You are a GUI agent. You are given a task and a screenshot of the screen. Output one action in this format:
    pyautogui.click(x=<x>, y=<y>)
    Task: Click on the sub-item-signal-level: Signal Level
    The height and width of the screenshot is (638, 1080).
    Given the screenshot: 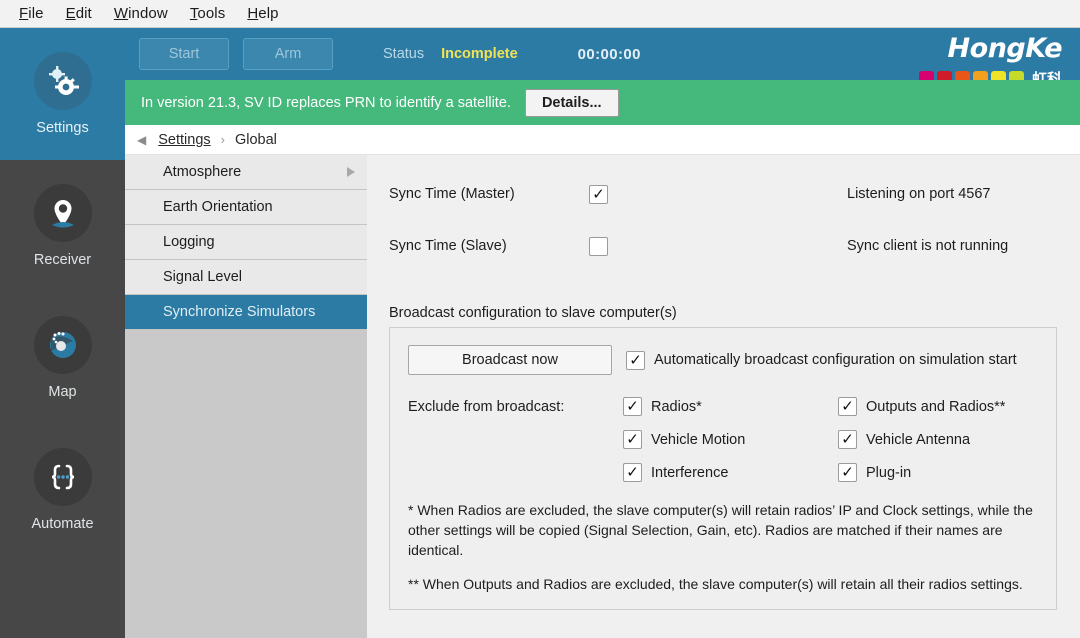 What is the action you would take?
    pyautogui.click(x=246, y=277)
    